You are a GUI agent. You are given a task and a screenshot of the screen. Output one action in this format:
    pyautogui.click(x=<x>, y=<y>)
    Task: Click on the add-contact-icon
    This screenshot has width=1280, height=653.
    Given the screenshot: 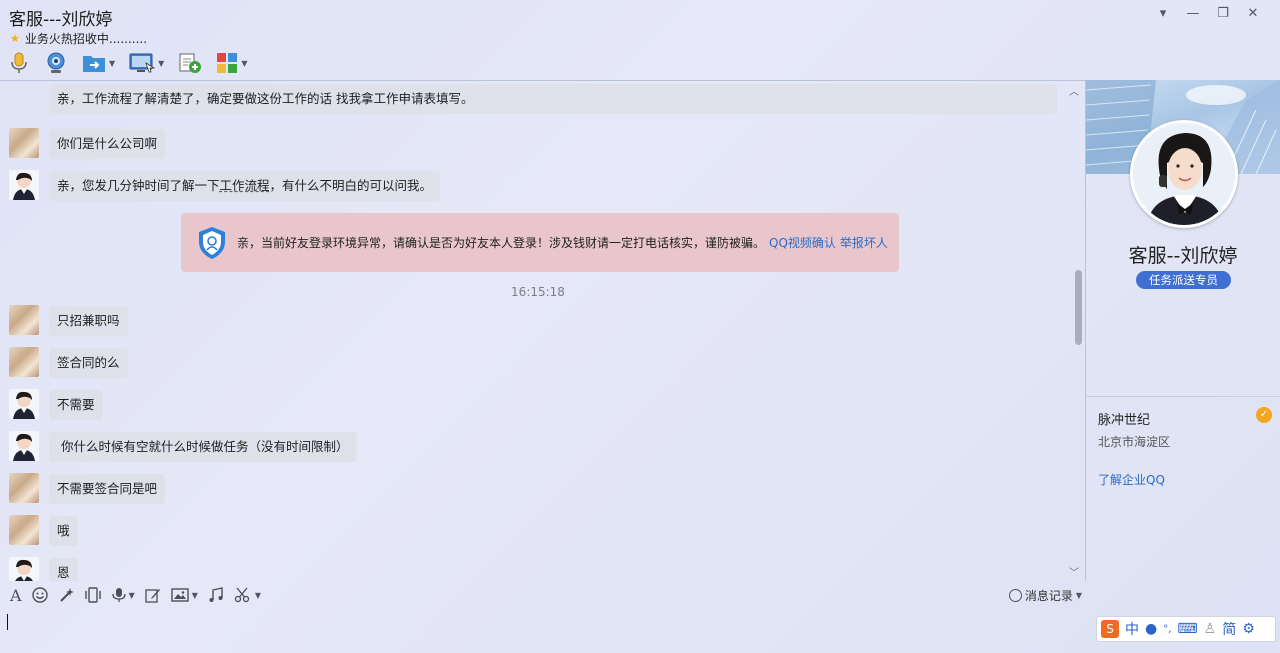 What is the action you would take?
    pyautogui.click(x=190, y=63)
    